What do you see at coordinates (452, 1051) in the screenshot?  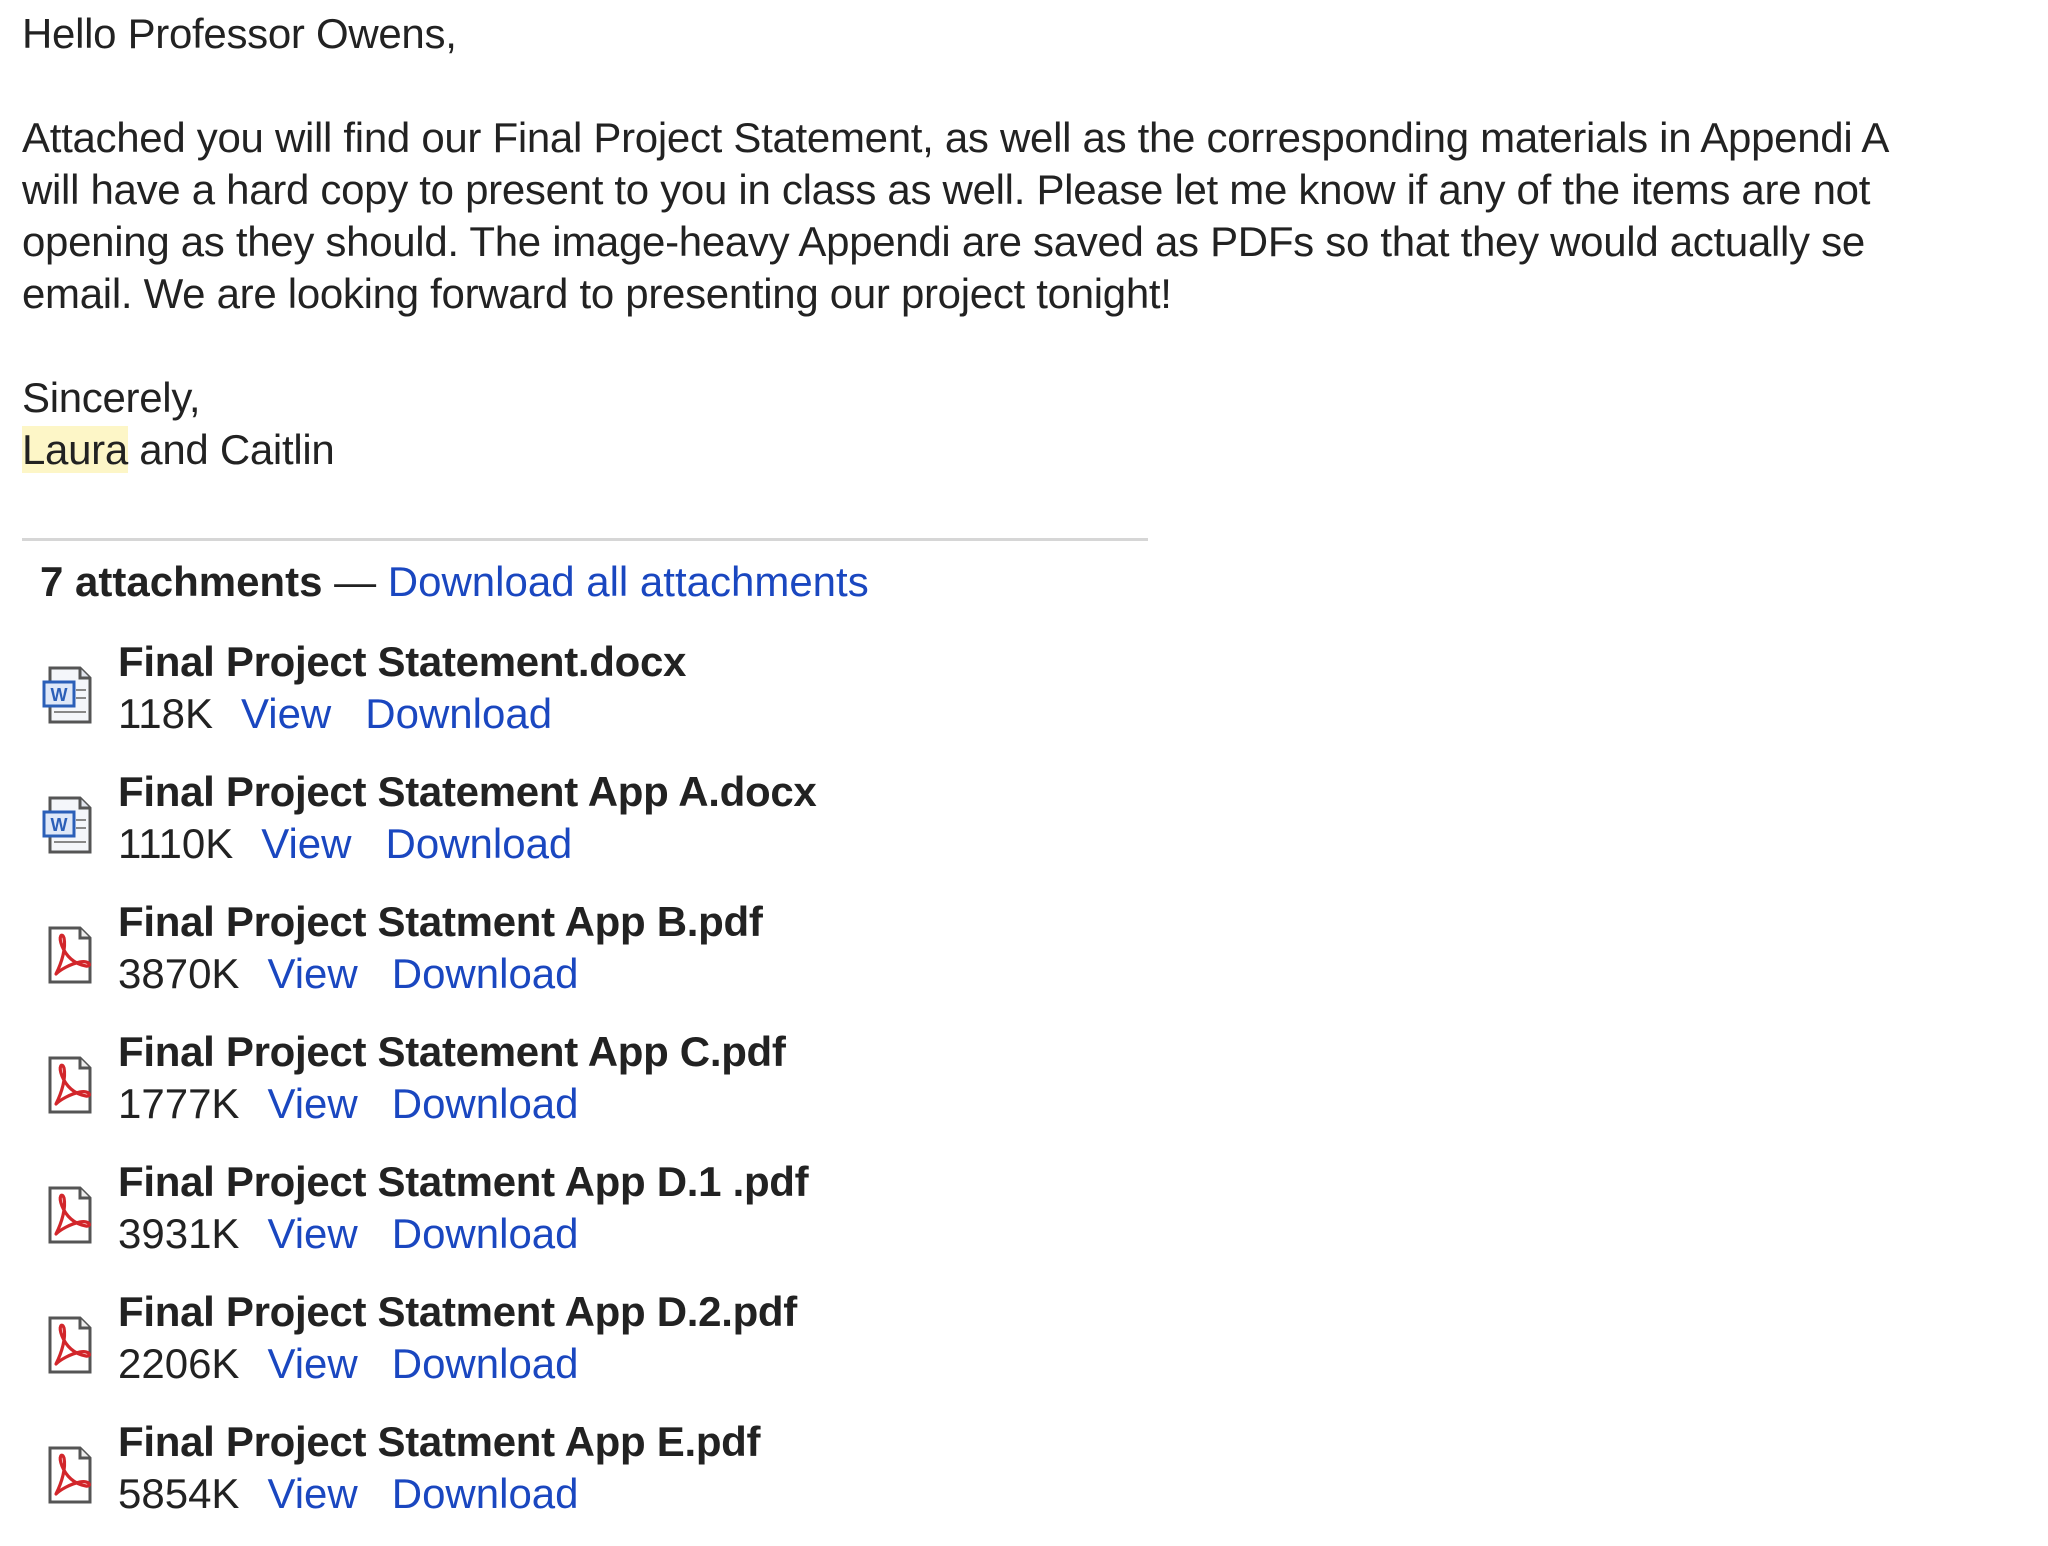 I see `attachment-filename: Final Project Statement App C.pdf` at bounding box center [452, 1051].